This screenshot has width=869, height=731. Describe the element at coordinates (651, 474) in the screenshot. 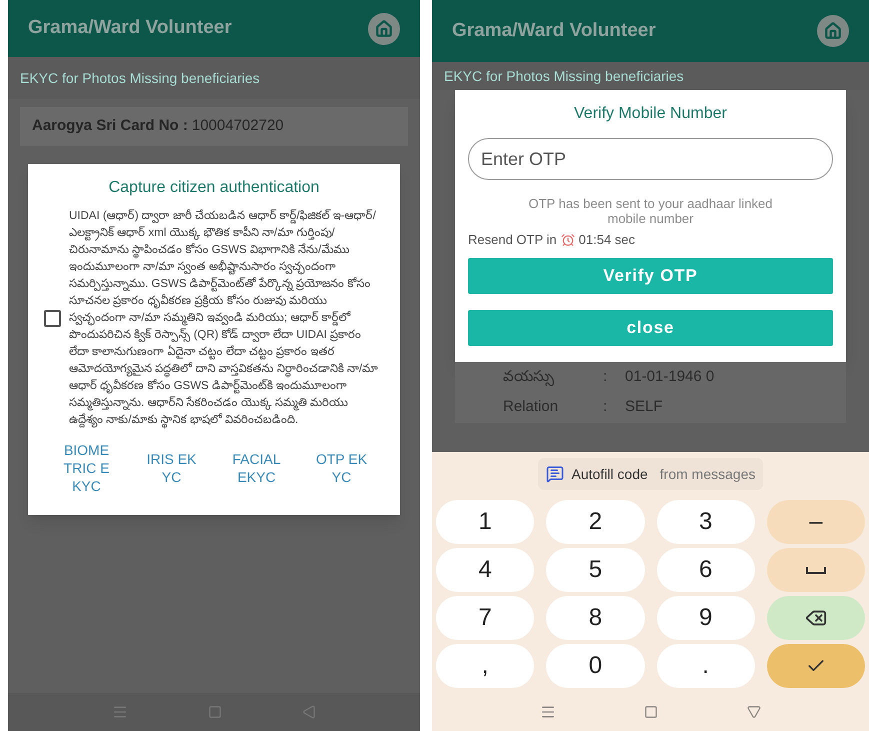

I see `autofill-suggestion-chip: Autofill code from messages` at that location.